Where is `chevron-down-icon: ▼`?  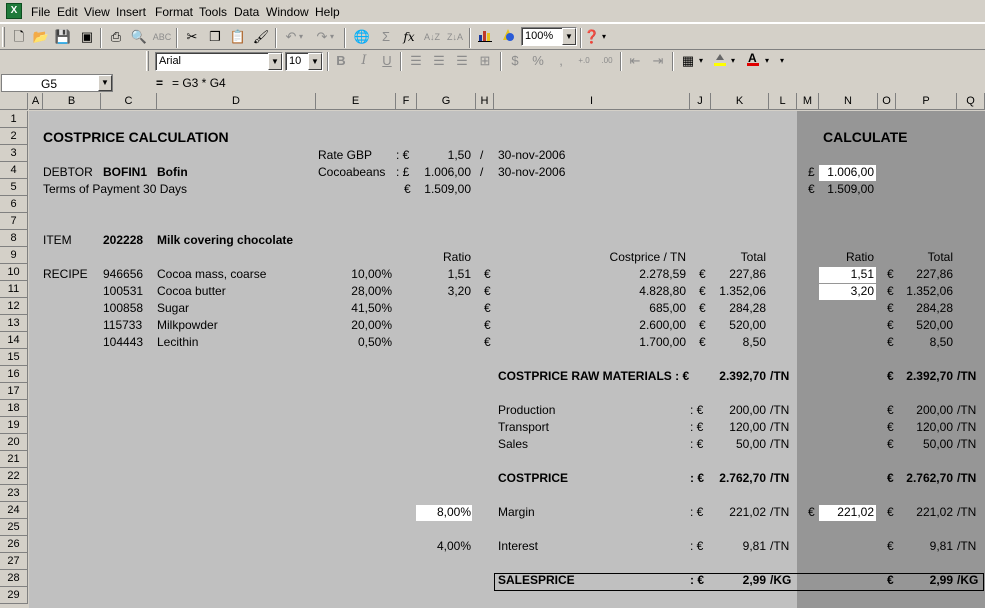 chevron-down-icon: ▼ is located at coordinates (275, 61).